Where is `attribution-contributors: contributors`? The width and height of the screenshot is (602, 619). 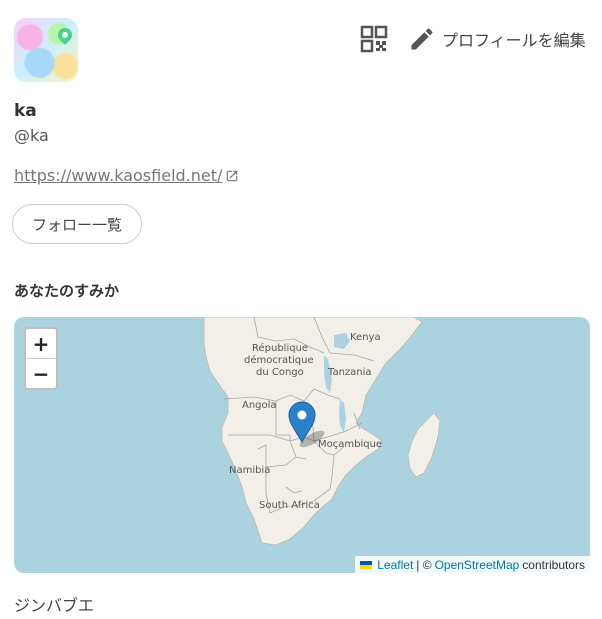 attribution-contributors: contributors is located at coordinates (553, 564).